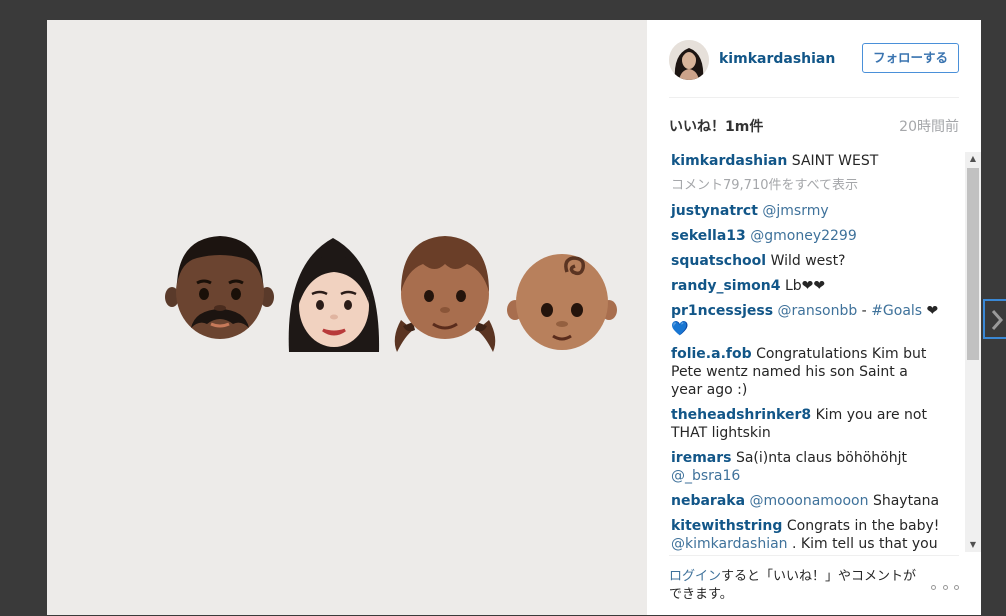  I want to click on comment-username: justynatrct, so click(714, 211).